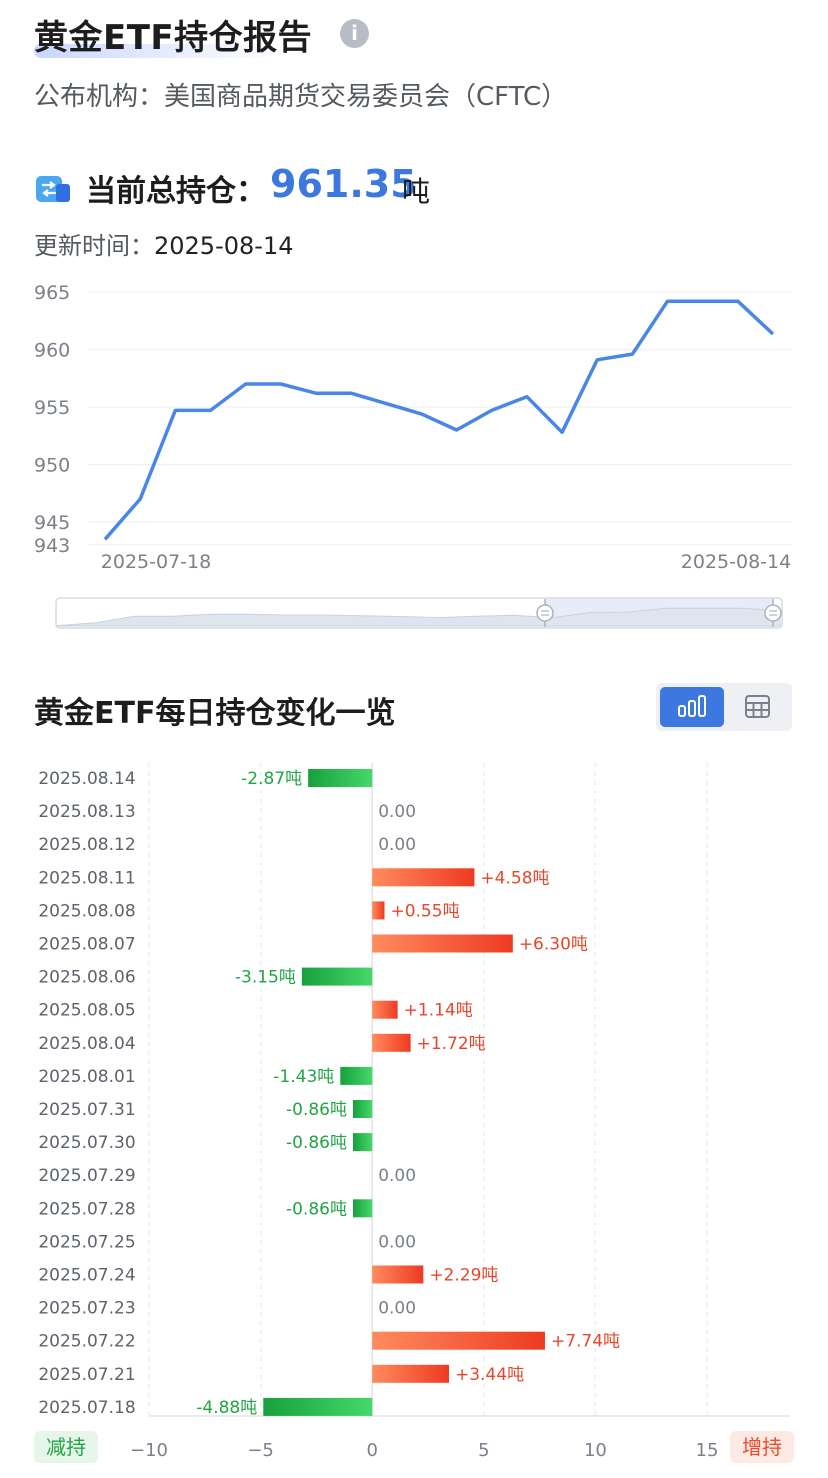  I want to click on update-date: 2025-08-14, so click(224, 246).